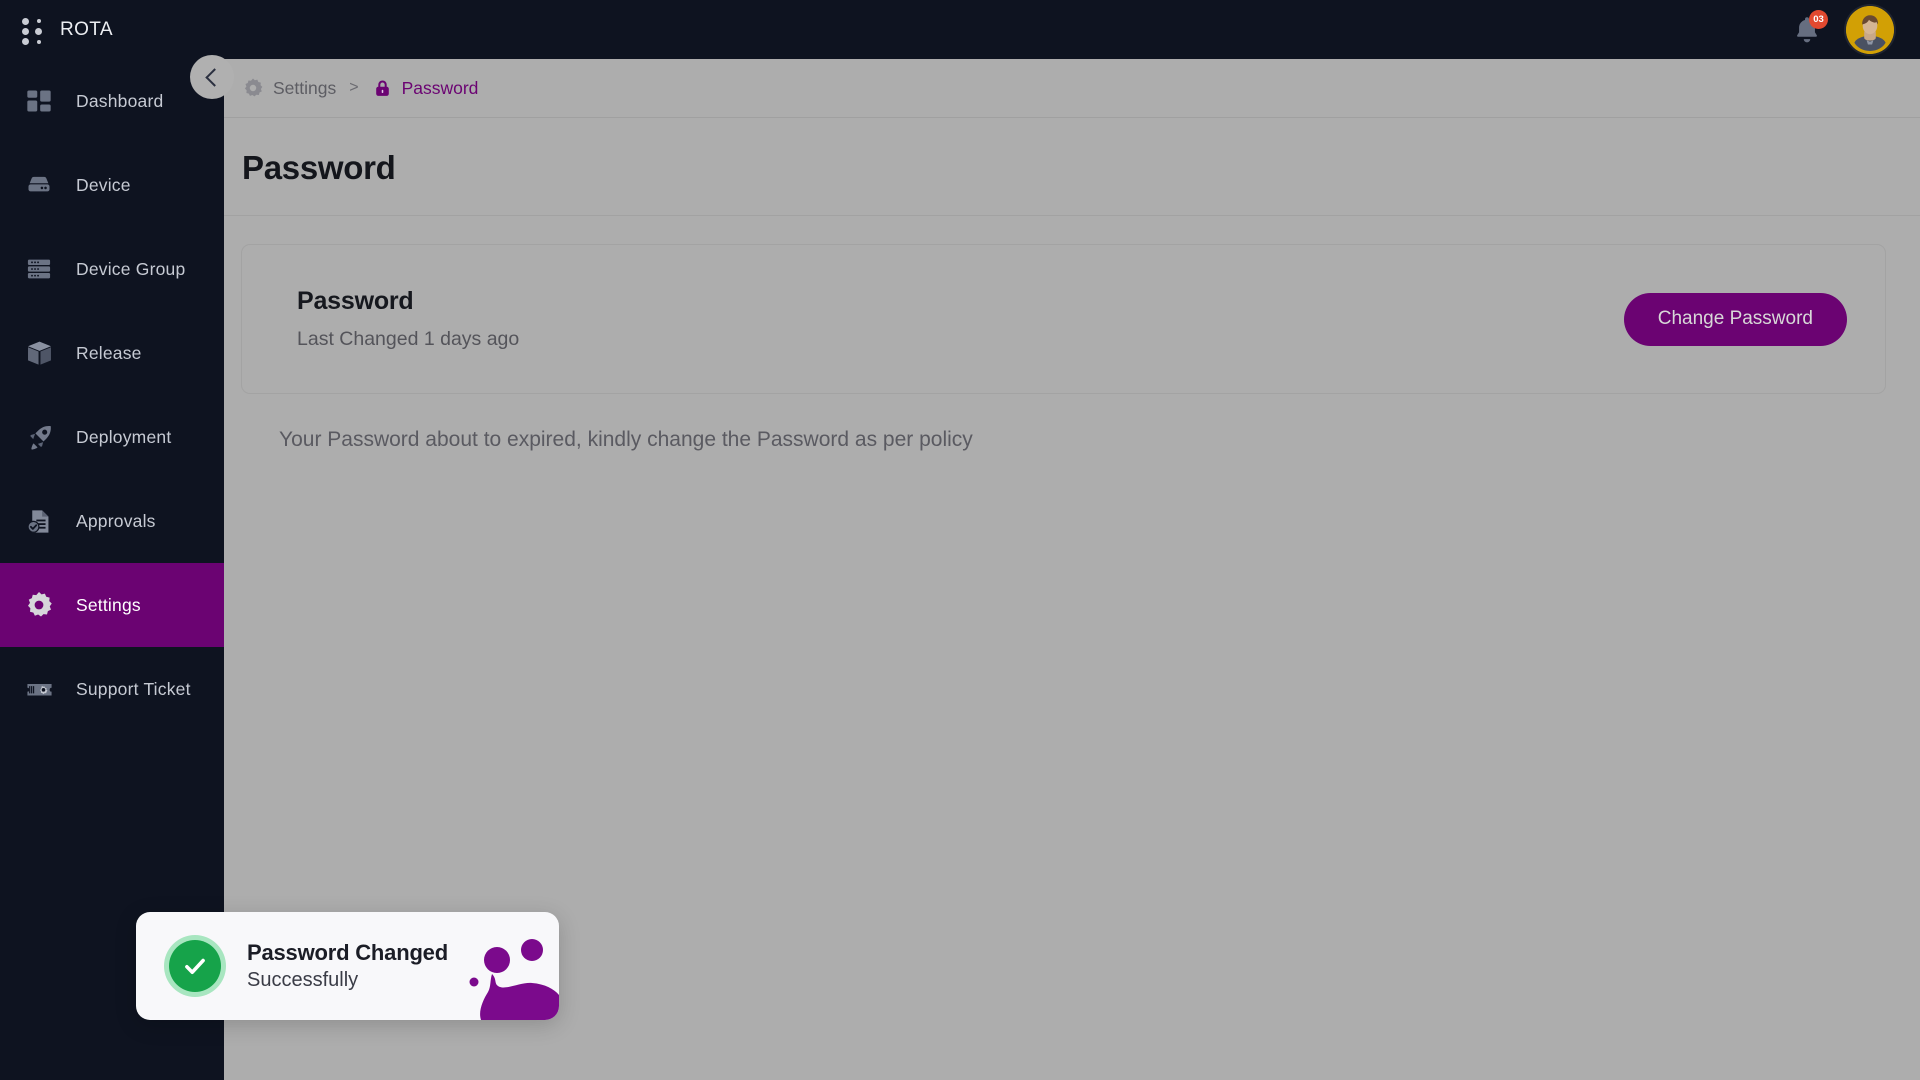 Image resolution: width=1920 pixels, height=1080 pixels. What do you see at coordinates (39, 185) in the screenshot?
I see `device-server-icon` at bounding box center [39, 185].